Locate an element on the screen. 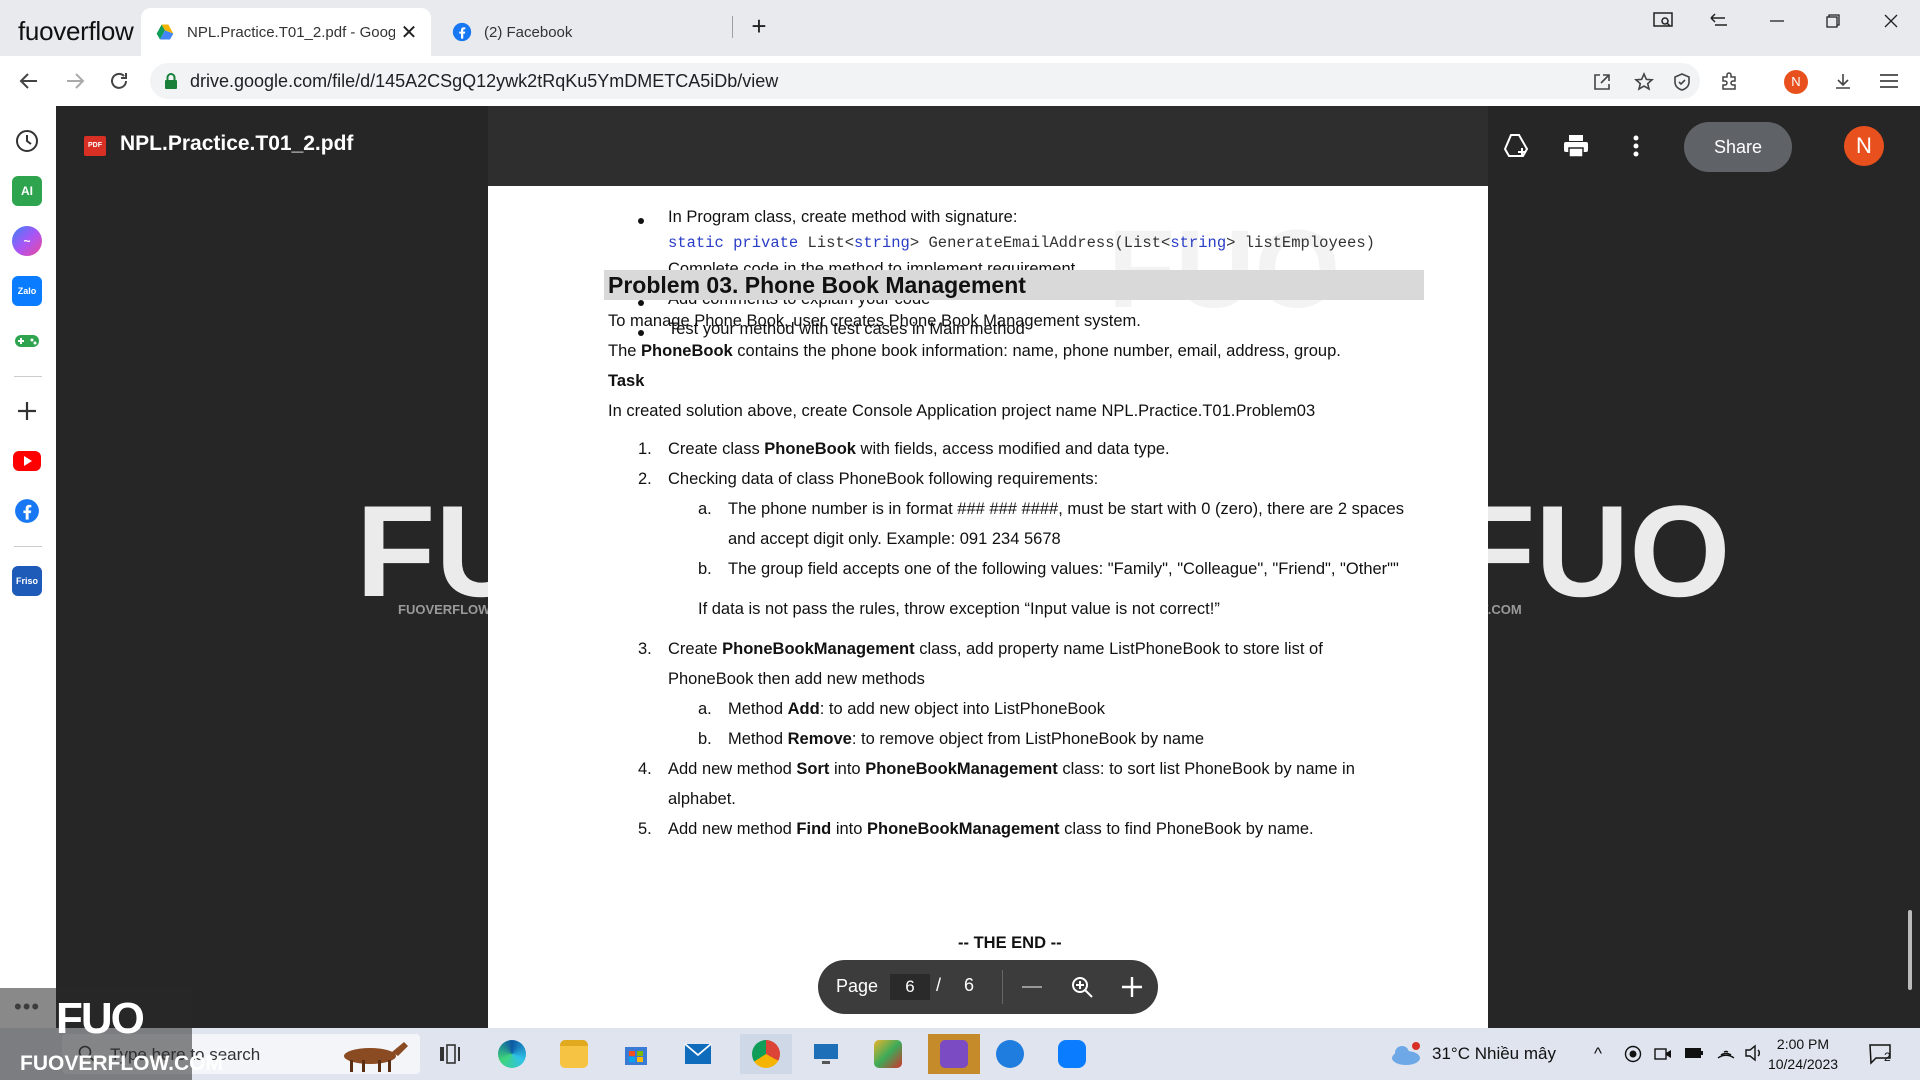 The image size is (1920, 1080). chrome-taskbar-icon is located at coordinates (766, 1054).